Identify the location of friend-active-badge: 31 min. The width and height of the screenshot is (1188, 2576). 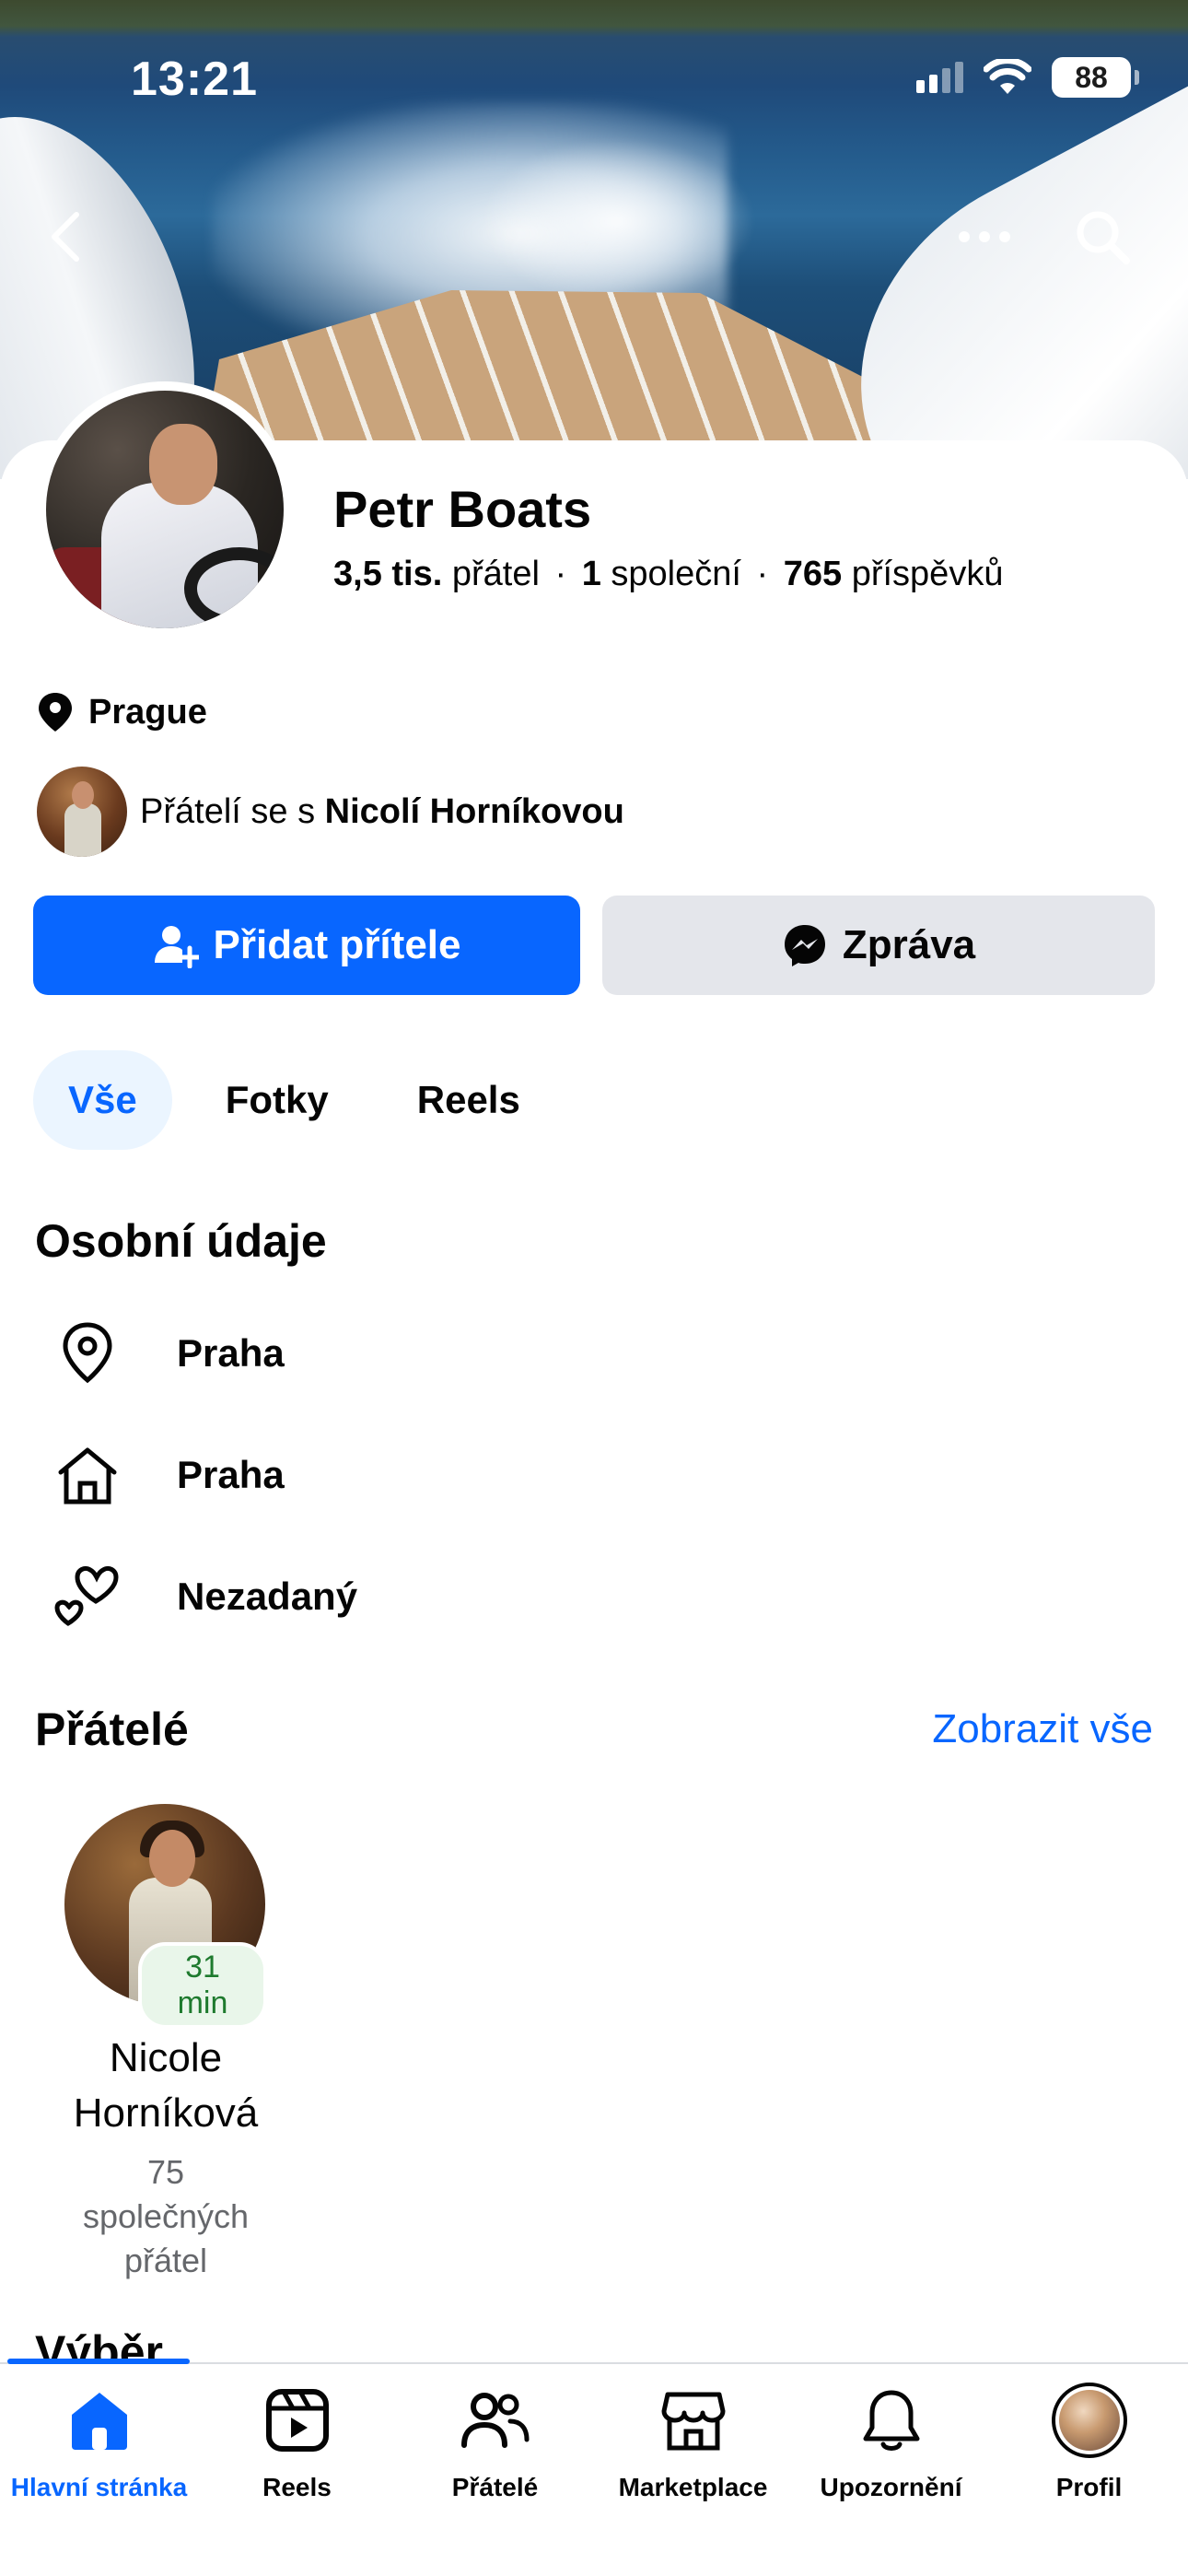
(202, 1986).